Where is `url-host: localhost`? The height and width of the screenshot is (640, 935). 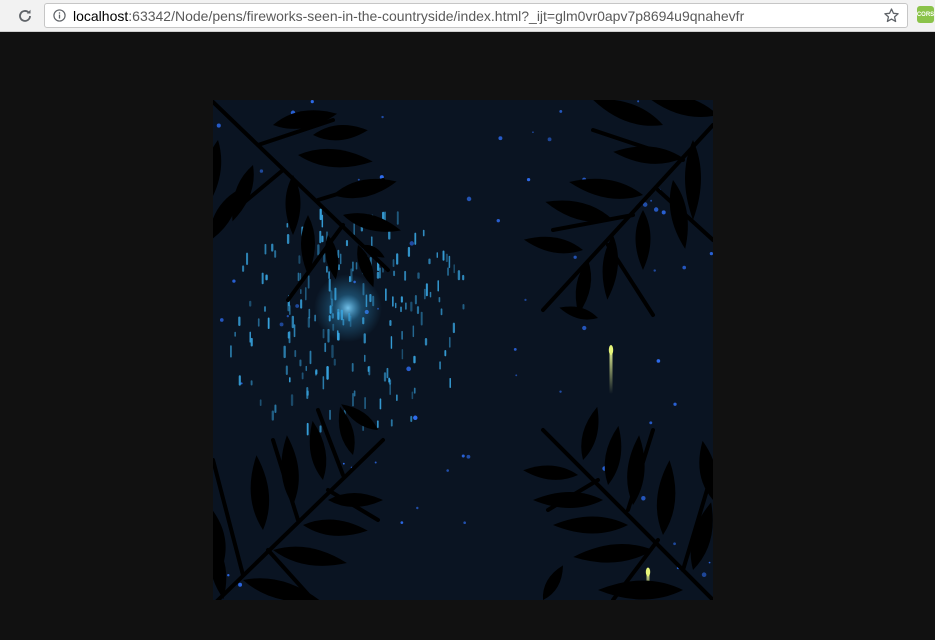 url-host: localhost is located at coordinates (101, 16).